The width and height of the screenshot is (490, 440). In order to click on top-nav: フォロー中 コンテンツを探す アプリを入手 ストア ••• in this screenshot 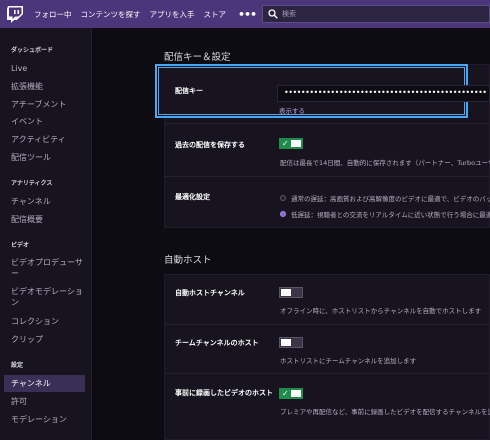, I will do `click(245, 14)`.